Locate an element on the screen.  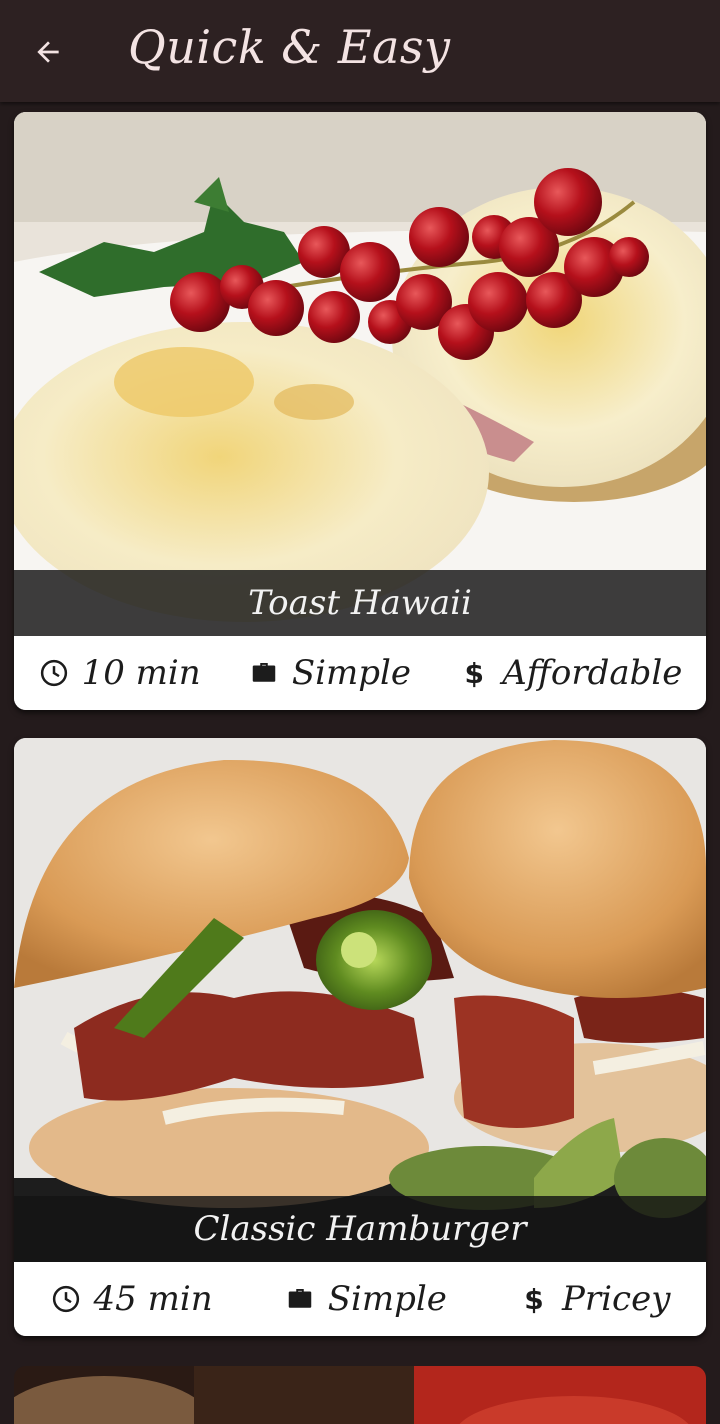
duration-label: 45 min is located at coordinates (153, 1299).